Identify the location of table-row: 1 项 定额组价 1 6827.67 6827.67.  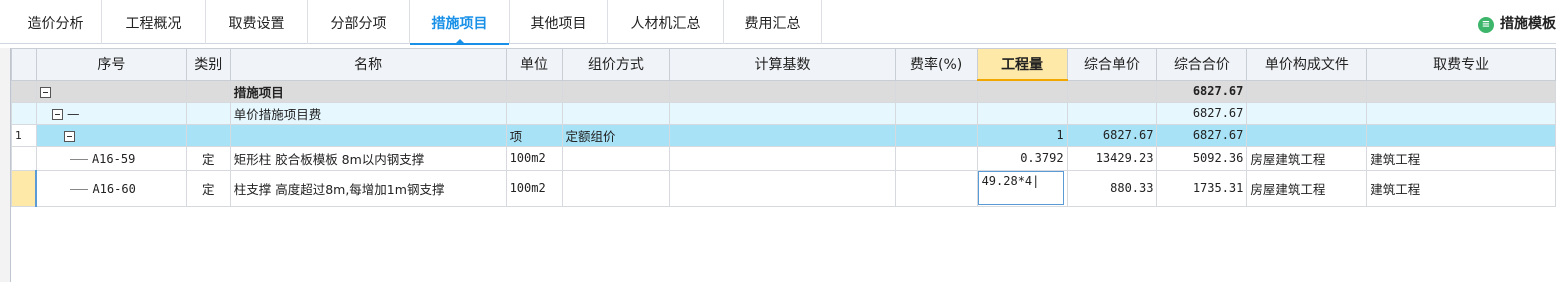
(783, 135).